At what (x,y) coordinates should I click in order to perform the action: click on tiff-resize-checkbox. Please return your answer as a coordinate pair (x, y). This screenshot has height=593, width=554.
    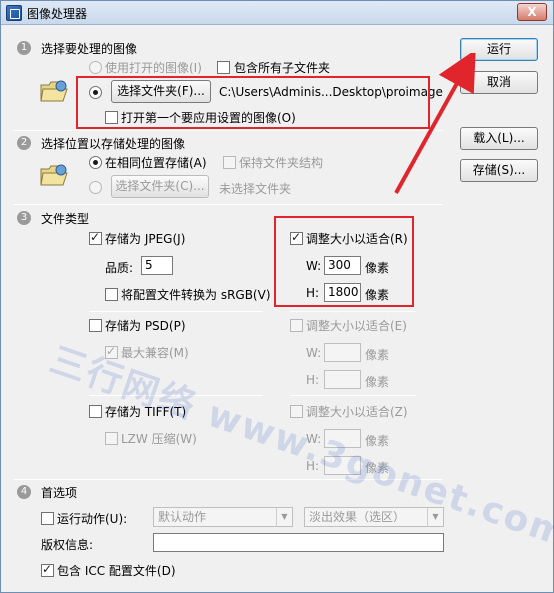
    Looking at the image, I should click on (296, 411).